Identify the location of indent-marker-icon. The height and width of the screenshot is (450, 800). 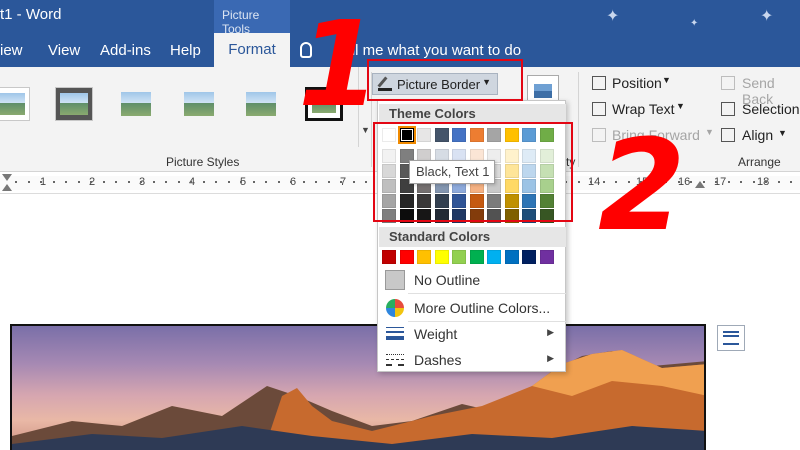
(7, 183).